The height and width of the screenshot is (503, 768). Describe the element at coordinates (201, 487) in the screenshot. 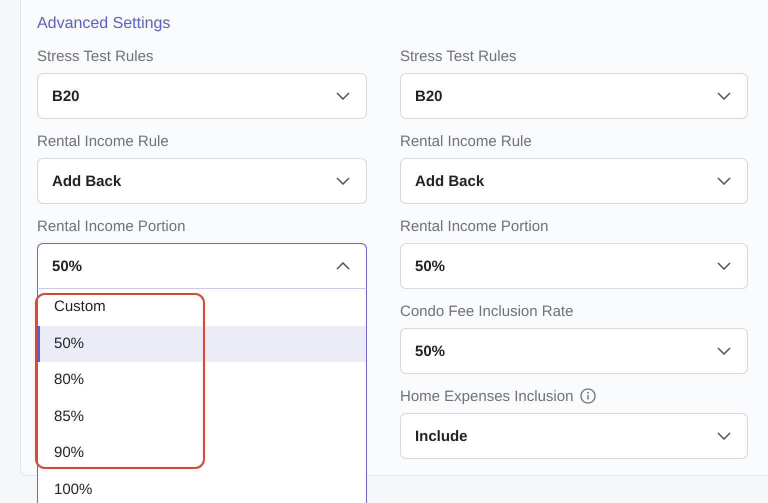

I see `dropdown-option: 100%` at that location.